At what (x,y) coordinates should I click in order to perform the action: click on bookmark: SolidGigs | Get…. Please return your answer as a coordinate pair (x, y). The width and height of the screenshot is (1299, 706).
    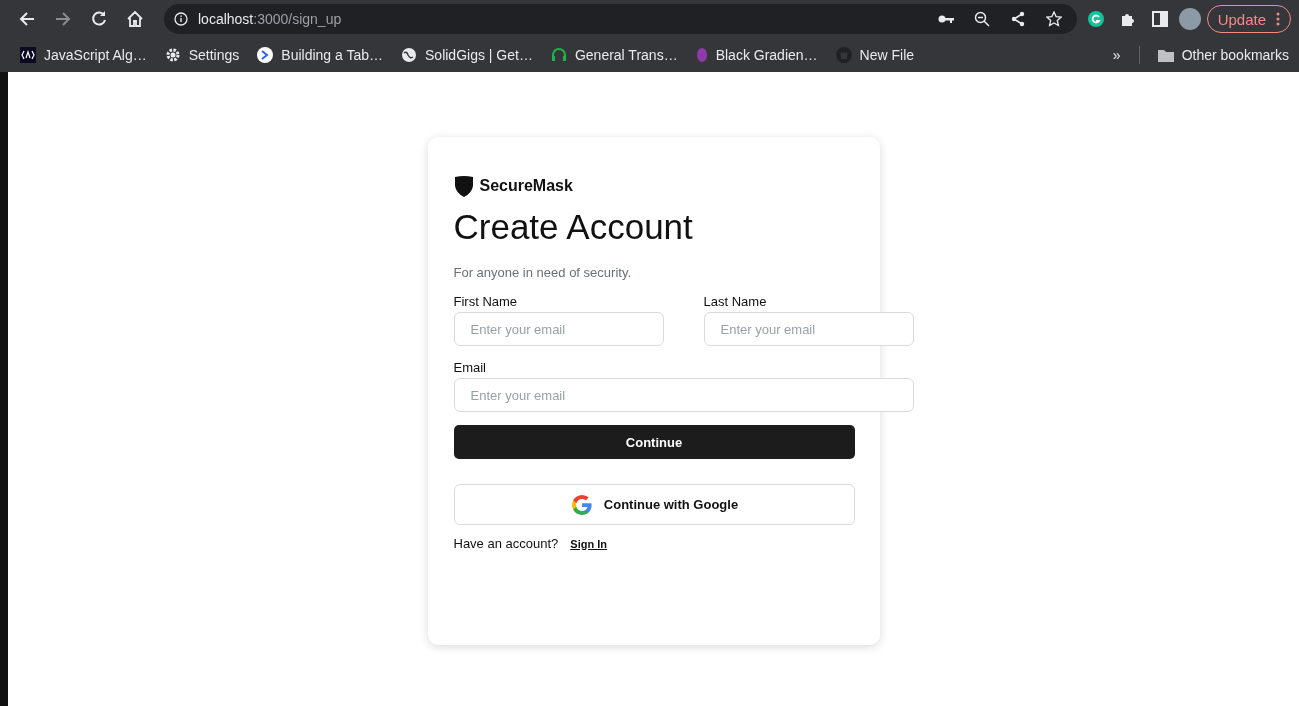
    Looking at the image, I should click on (467, 55).